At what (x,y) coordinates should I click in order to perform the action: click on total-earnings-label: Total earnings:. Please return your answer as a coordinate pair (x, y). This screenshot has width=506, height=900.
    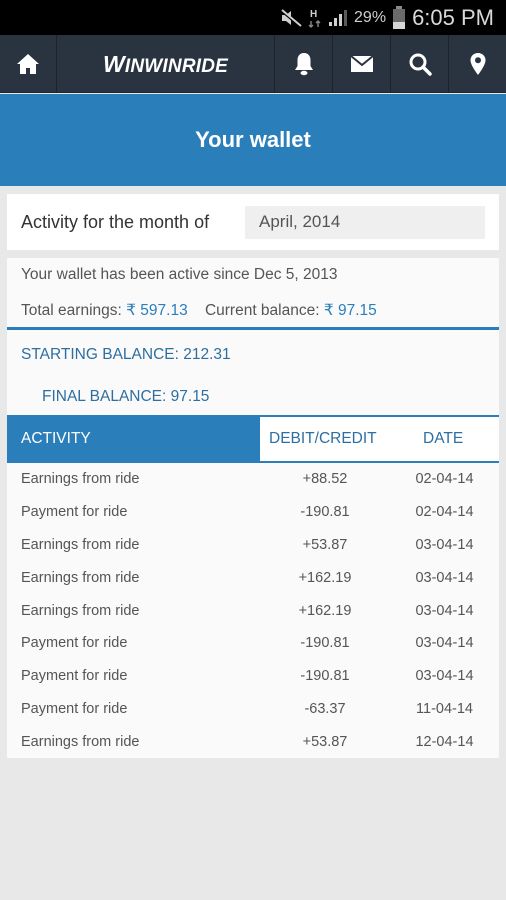
    Looking at the image, I should click on (71, 310).